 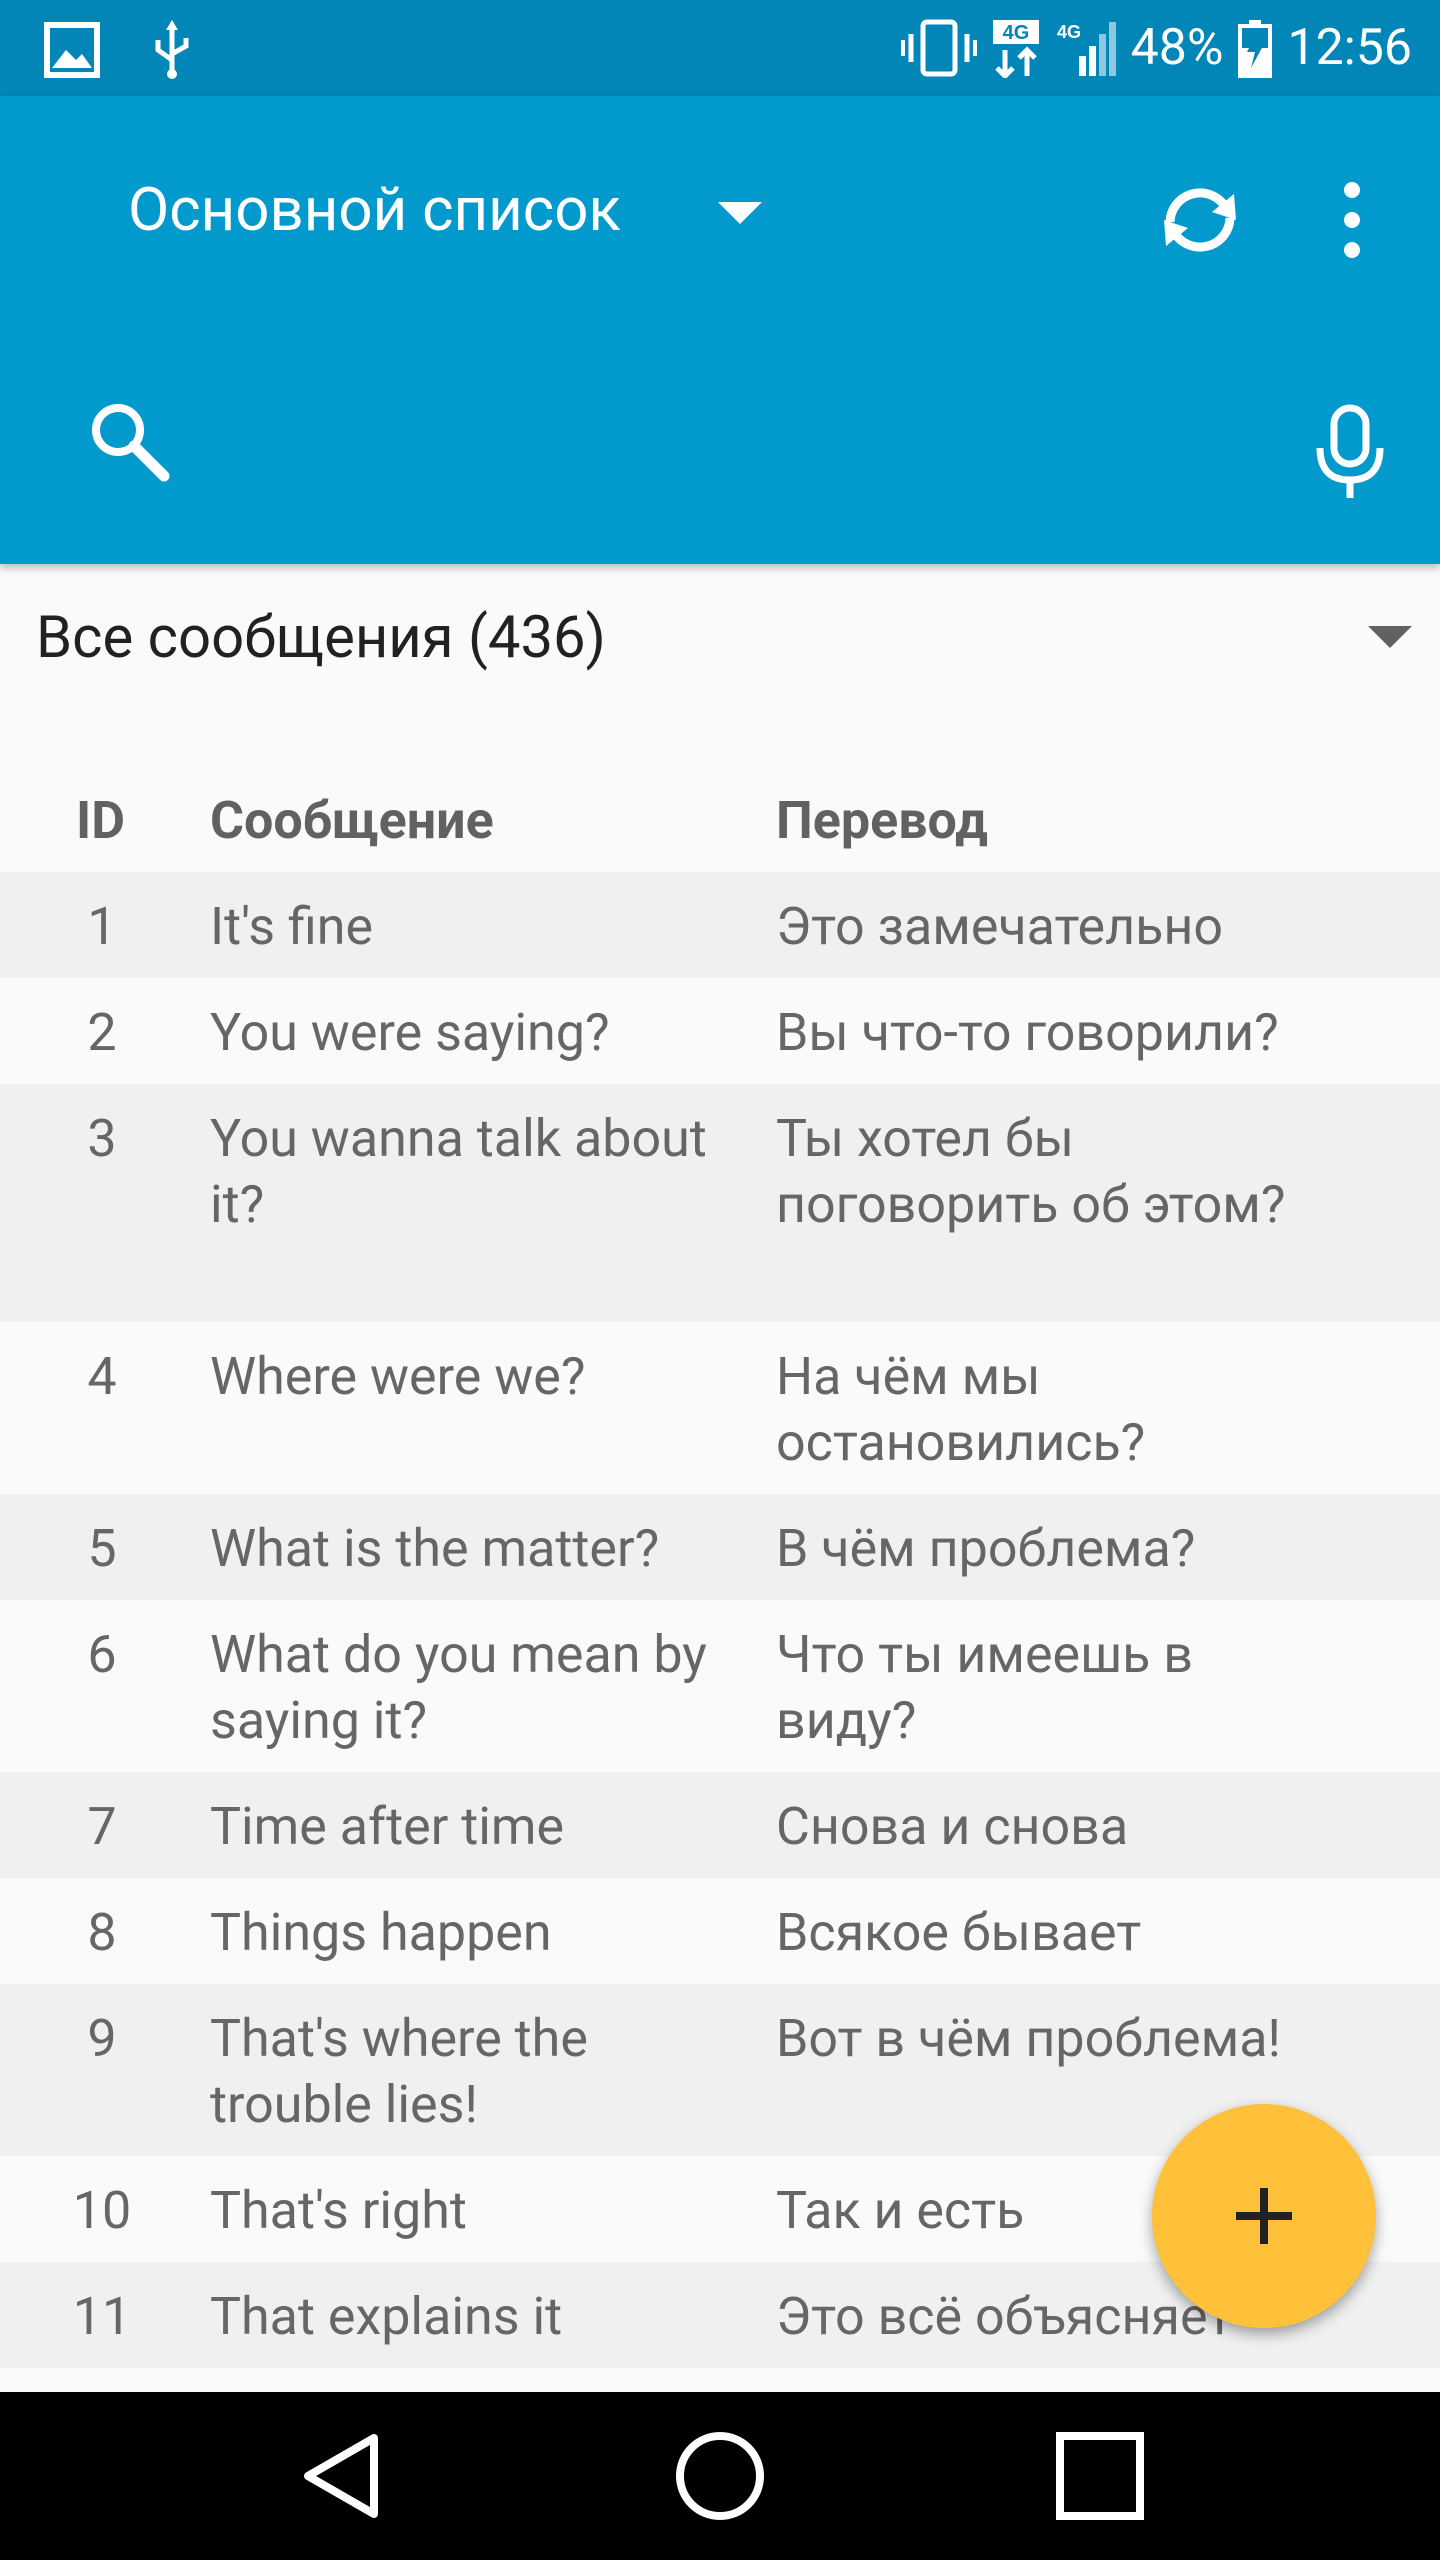 I want to click on table-row: 1 It's fine Это замечательно, so click(x=720, y=925).